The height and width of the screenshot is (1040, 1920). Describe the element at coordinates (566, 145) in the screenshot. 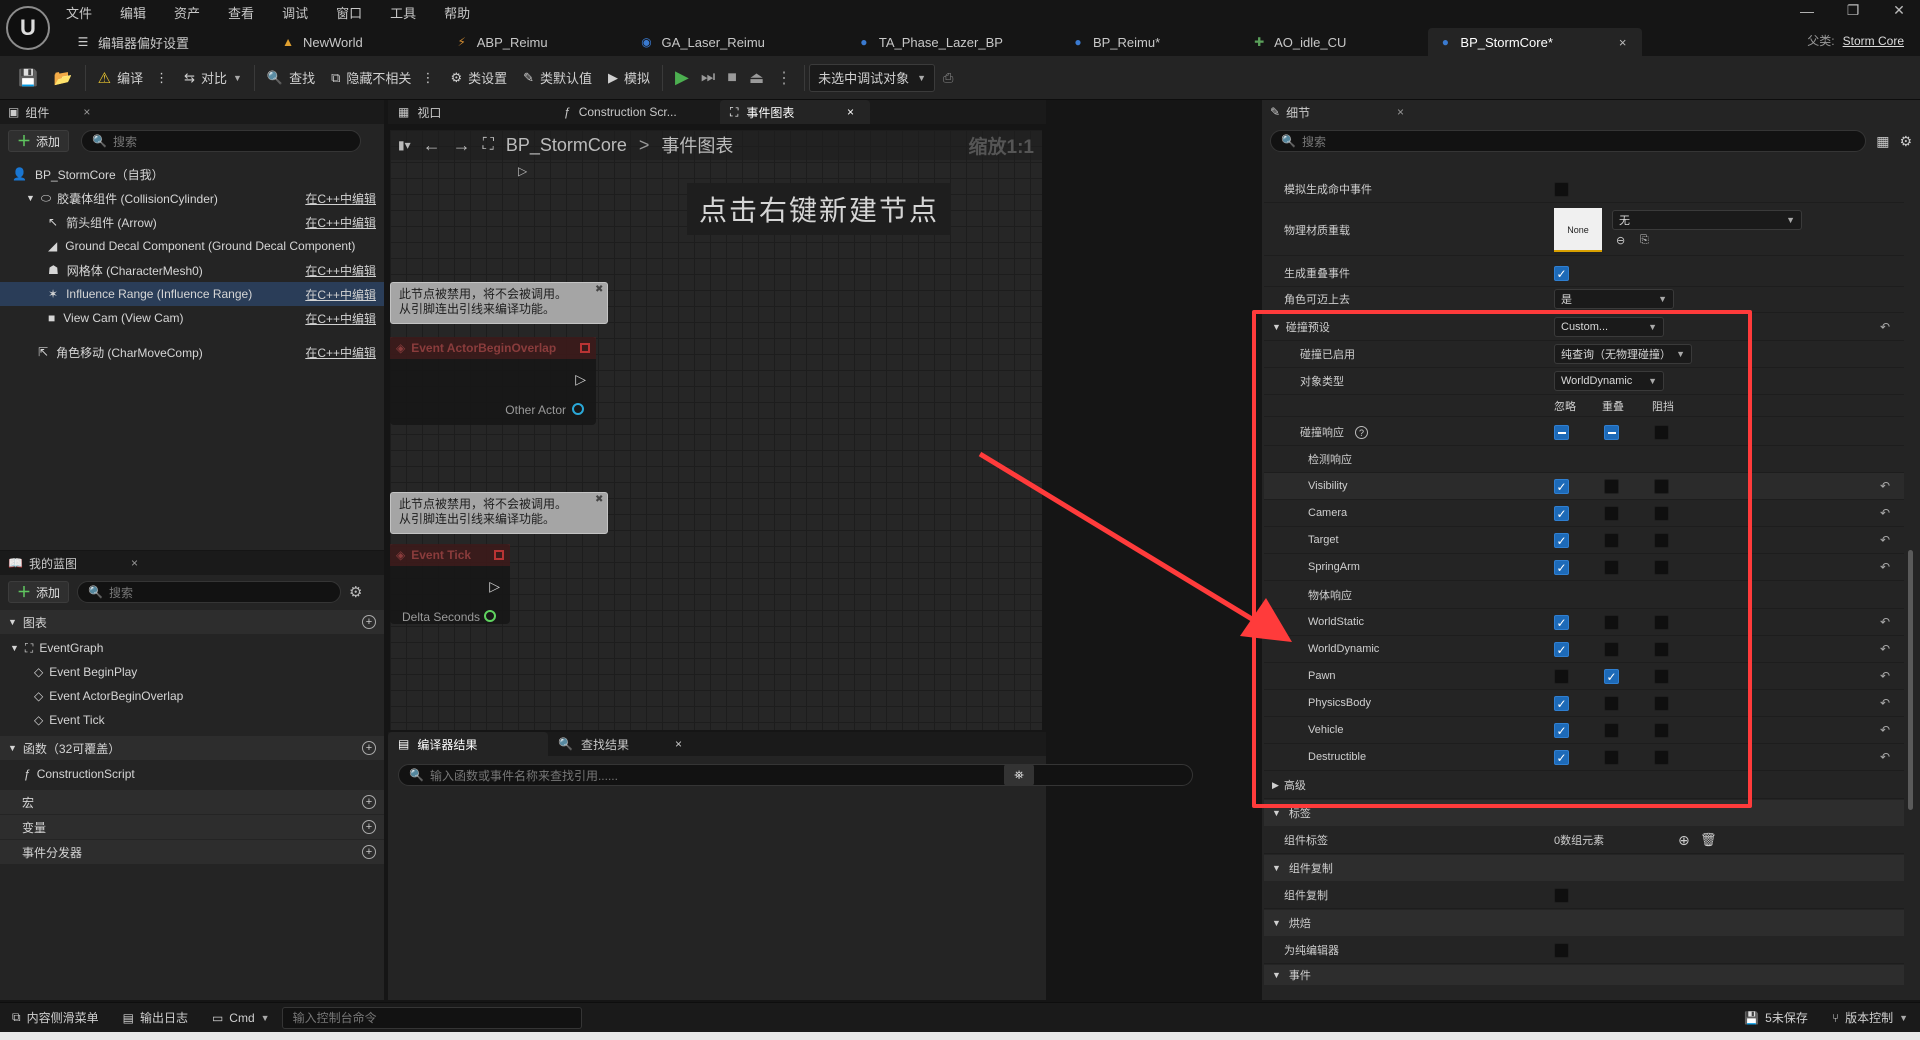

I see `breadcrumb-root: BP_StormCore` at that location.